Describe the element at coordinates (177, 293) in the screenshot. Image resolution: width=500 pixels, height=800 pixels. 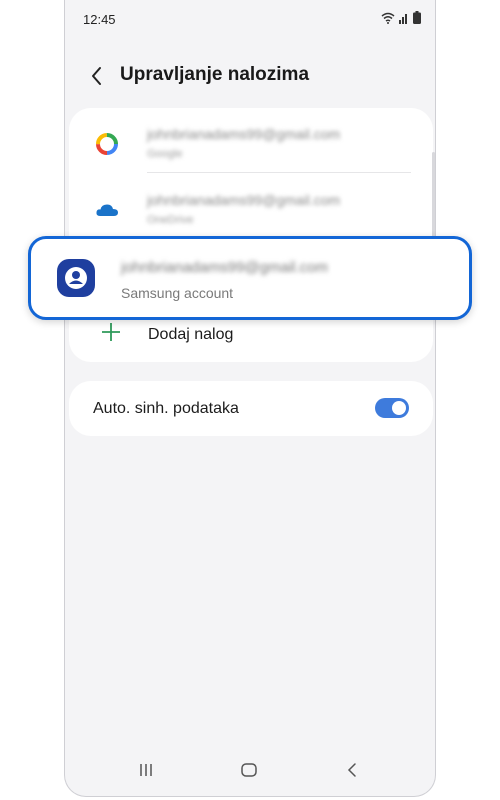
I see `samsung-account-label: Samsung account` at that location.